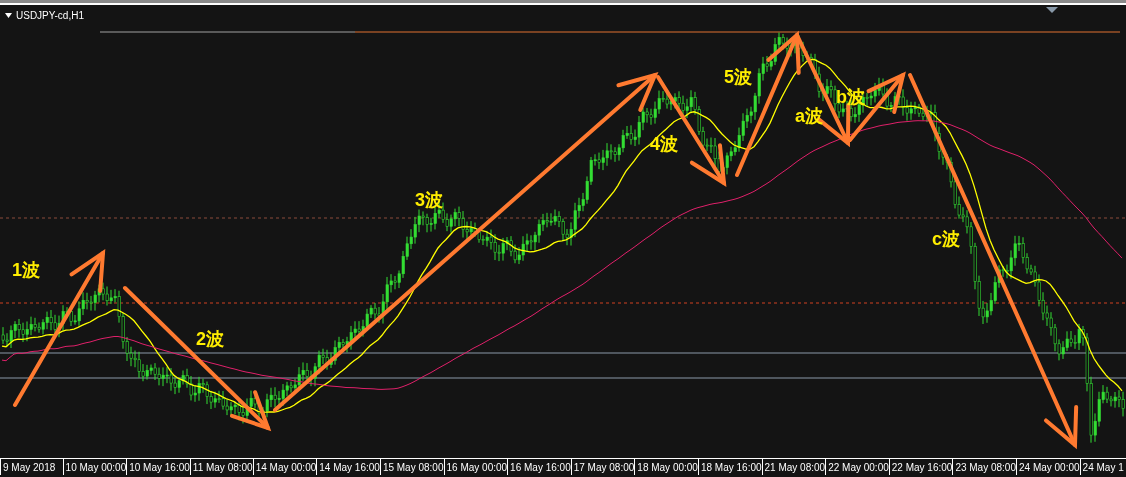  Describe the element at coordinates (666, 467) in the screenshot. I see `time-axis-label: 18 May 00:00` at that location.